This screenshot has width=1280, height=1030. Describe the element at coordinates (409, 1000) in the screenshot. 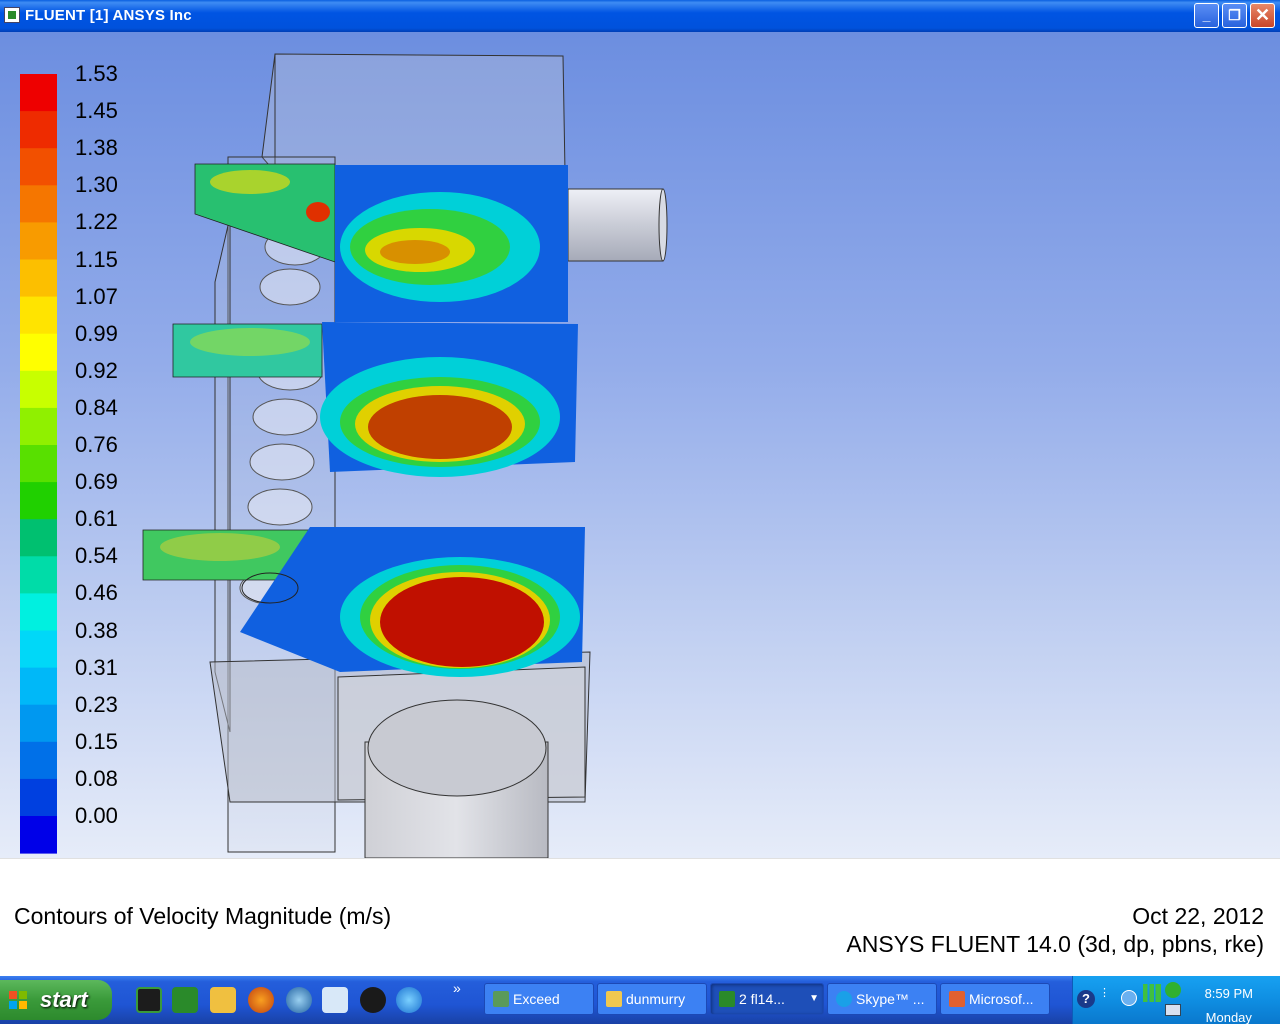

I see `internet-explorer-icon` at that location.